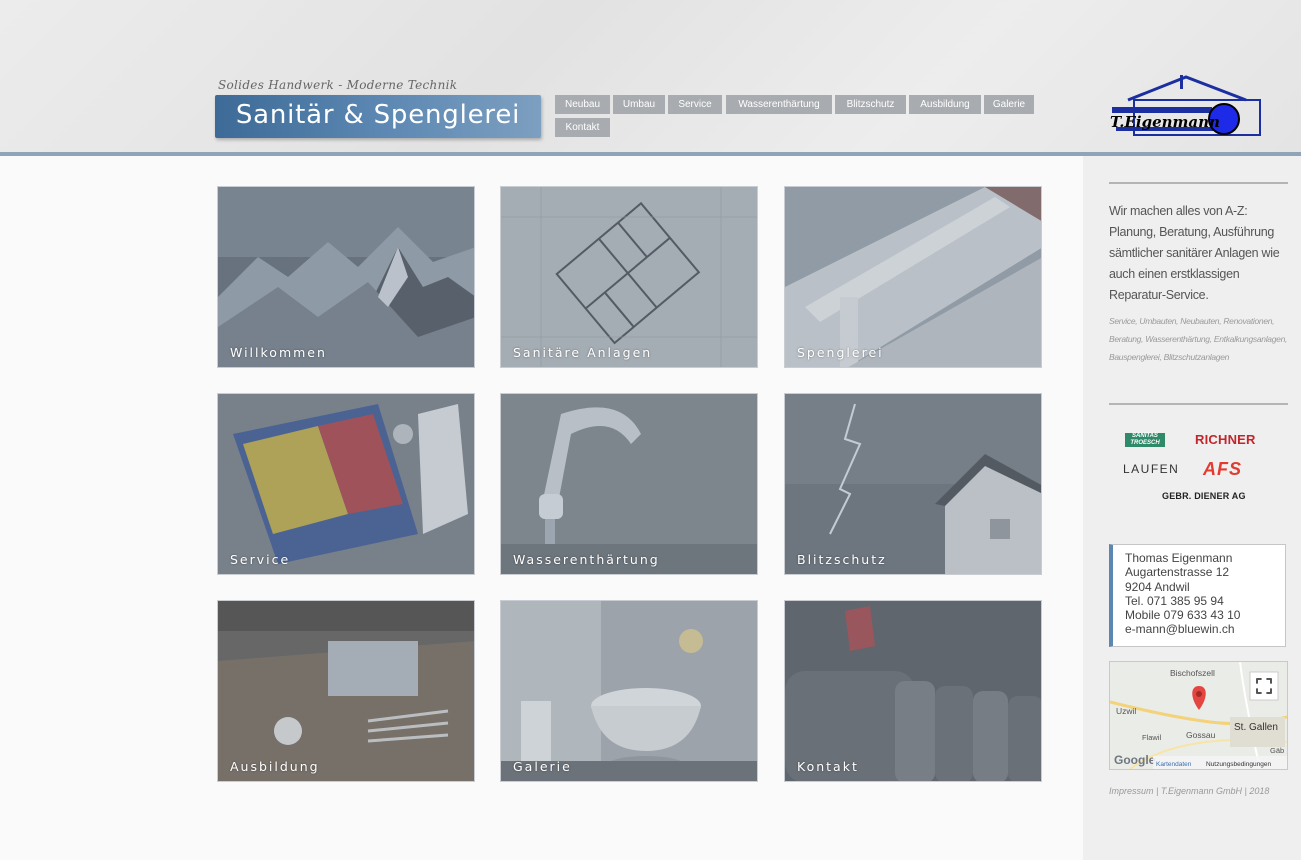 The height and width of the screenshot is (860, 1301). What do you see at coordinates (870, 104) in the screenshot?
I see `nav-item-blitzschutz: Blitzschutz` at bounding box center [870, 104].